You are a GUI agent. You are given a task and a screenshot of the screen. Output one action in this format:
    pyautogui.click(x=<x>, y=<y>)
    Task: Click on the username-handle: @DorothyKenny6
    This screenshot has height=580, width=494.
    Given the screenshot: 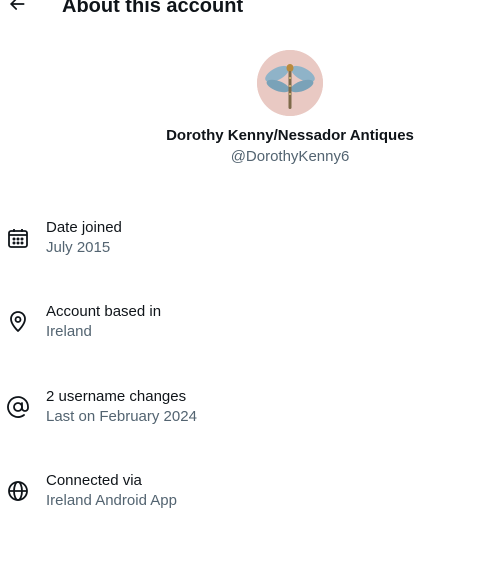 What is the action you would take?
    pyautogui.click(x=290, y=156)
    